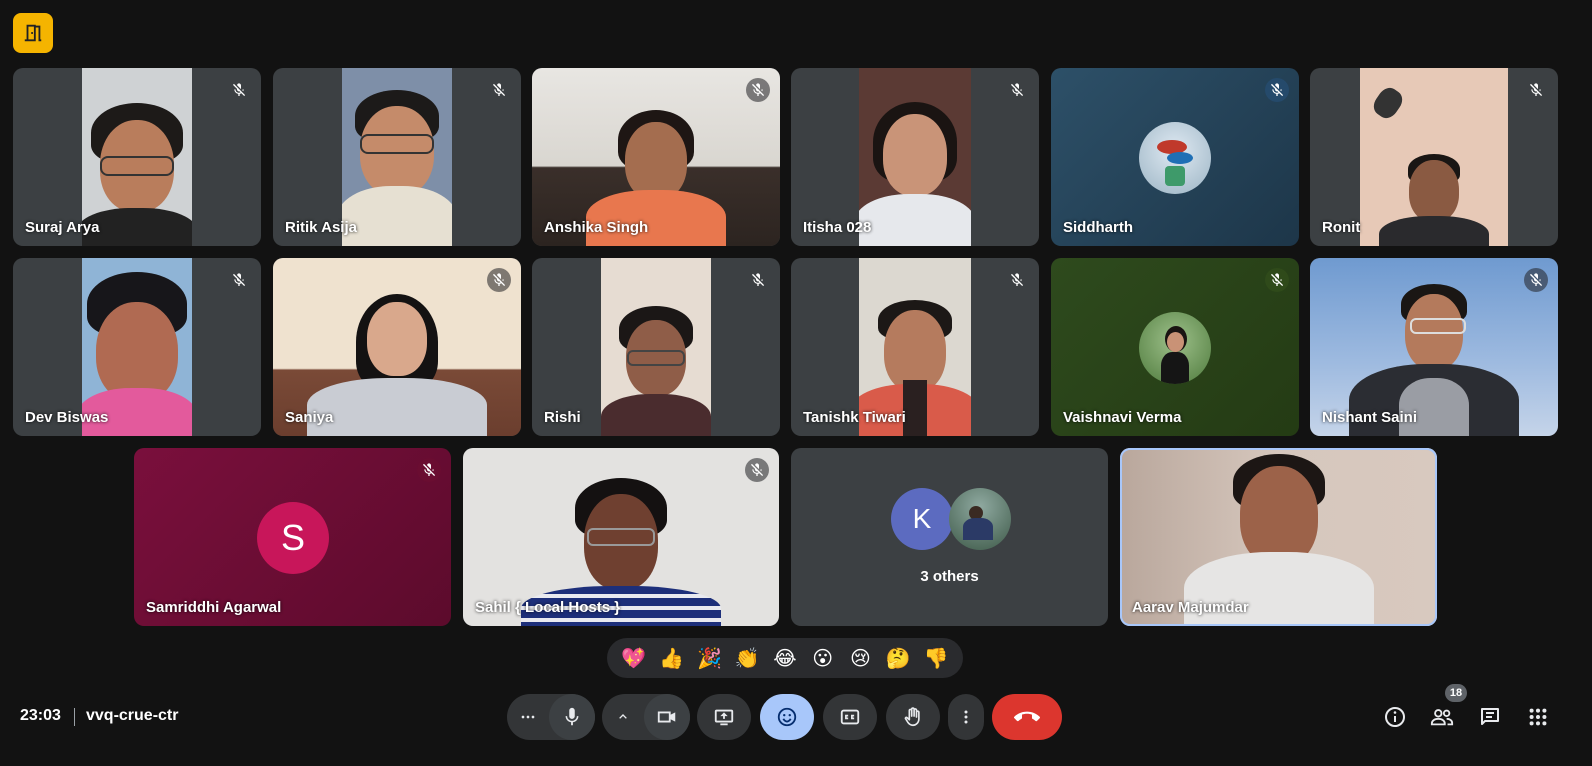  I want to click on camera-control-group, so click(646, 717).